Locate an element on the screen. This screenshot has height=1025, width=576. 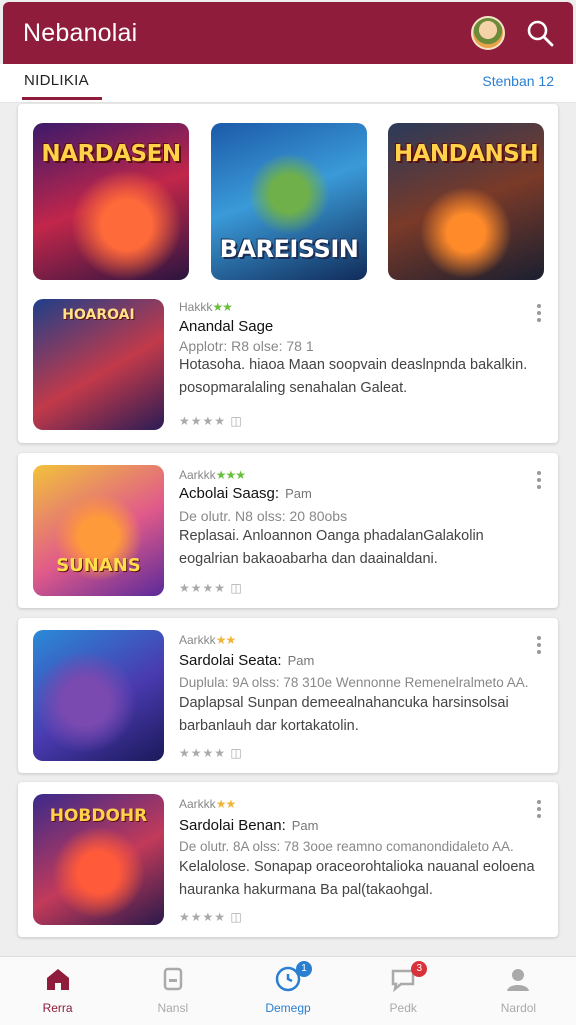
tab-right-link: Stenban 12 is located at coordinates (518, 81).